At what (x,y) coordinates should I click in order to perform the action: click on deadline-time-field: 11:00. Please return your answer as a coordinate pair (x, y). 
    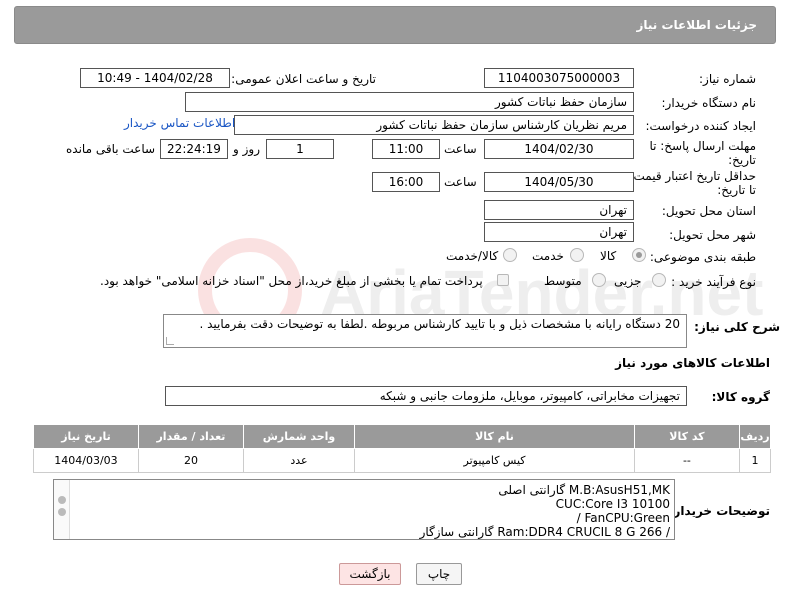
    Looking at the image, I should click on (406, 149).